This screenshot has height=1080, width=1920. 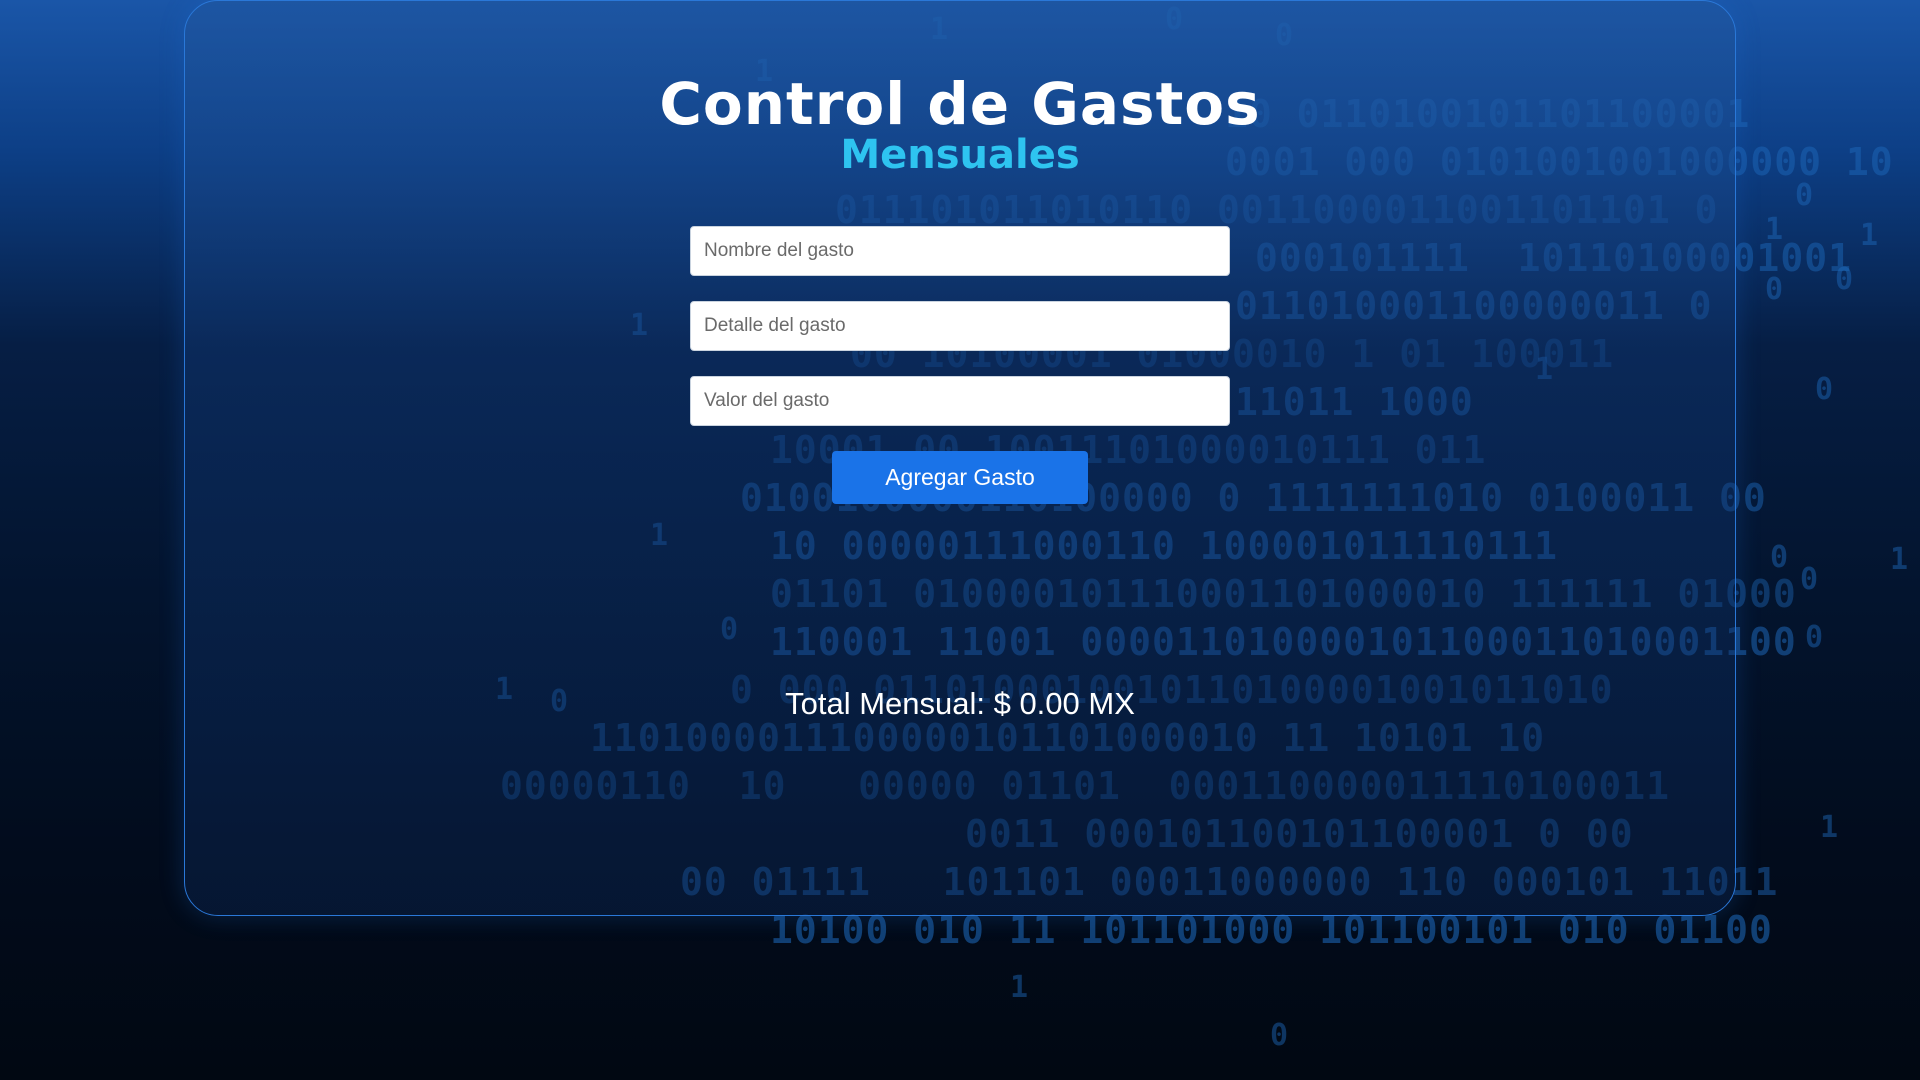 What do you see at coordinates (960, 155) in the screenshot?
I see `page-subtitle: Mensuales` at bounding box center [960, 155].